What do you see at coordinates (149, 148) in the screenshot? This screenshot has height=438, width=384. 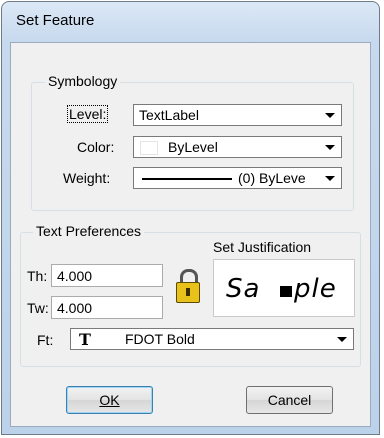 I see `color-swatch` at bounding box center [149, 148].